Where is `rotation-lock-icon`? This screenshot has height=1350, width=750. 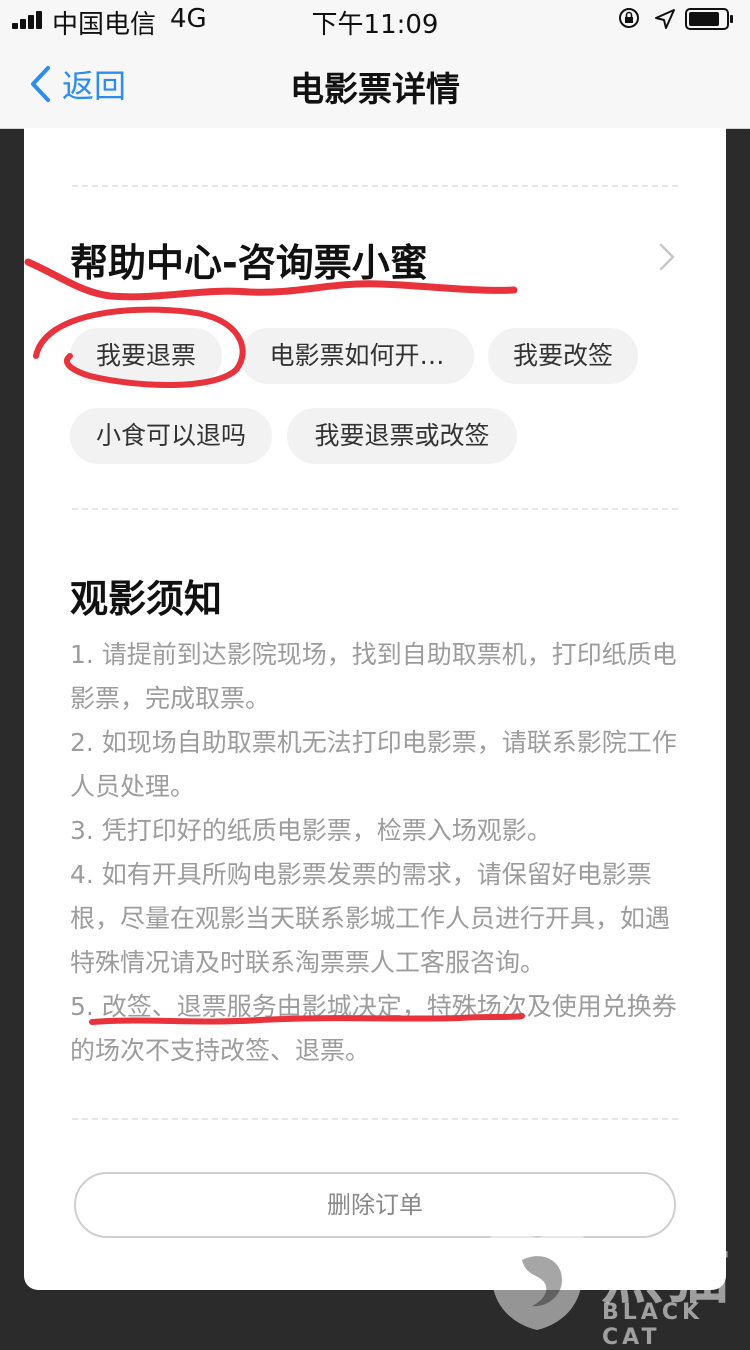 rotation-lock-icon is located at coordinates (629, 18).